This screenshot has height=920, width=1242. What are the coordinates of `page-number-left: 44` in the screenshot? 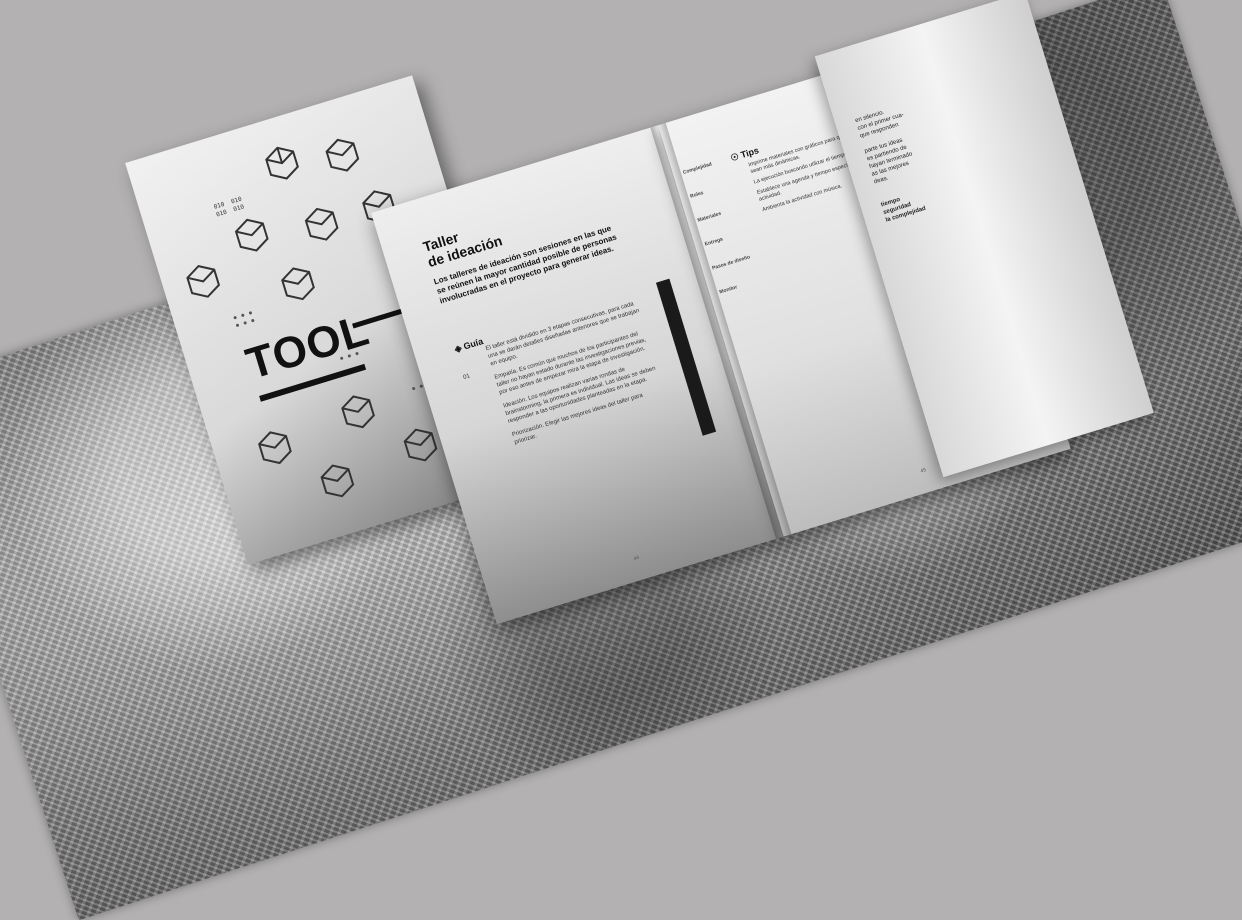 It's located at (636, 558).